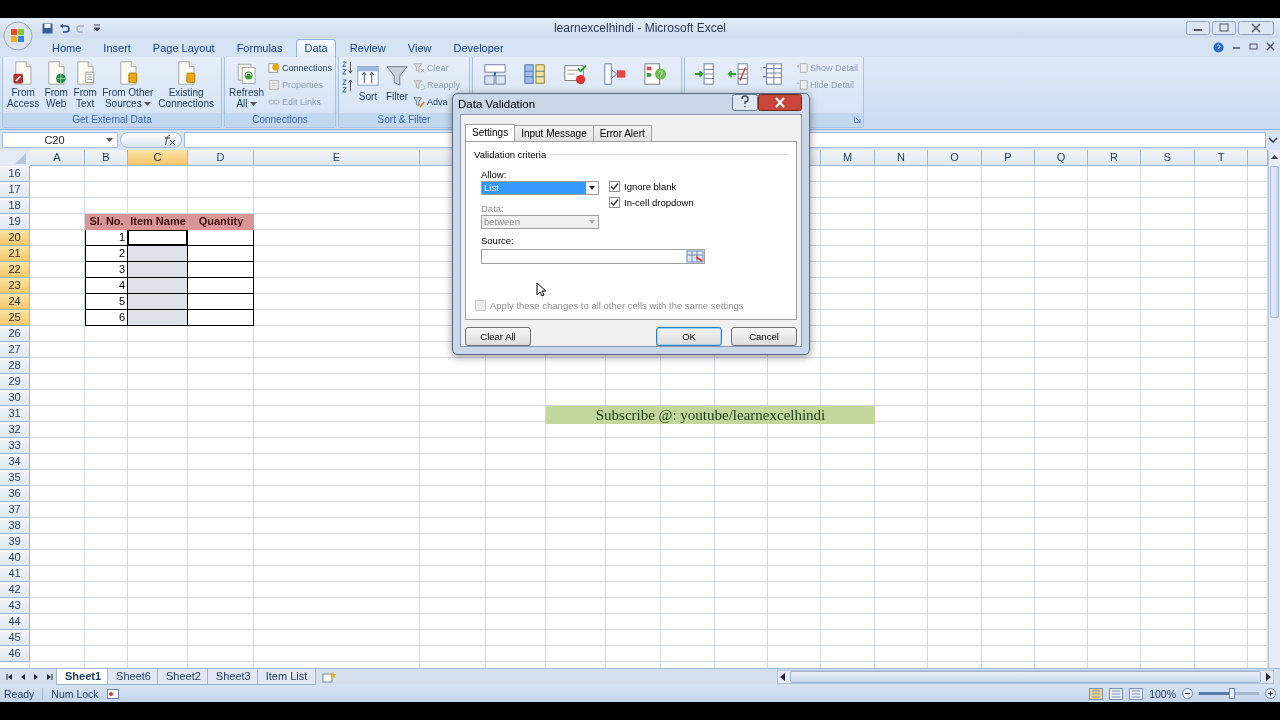 Image resolution: width=1280 pixels, height=720 pixels. I want to click on field-label: Allow:, so click(494, 175).